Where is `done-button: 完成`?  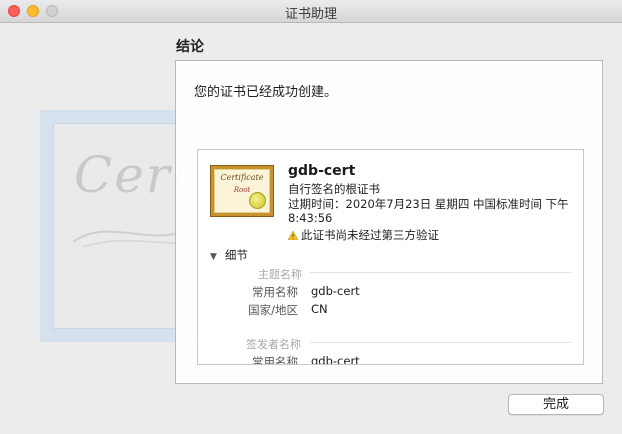
done-button: 完成 is located at coordinates (556, 404).